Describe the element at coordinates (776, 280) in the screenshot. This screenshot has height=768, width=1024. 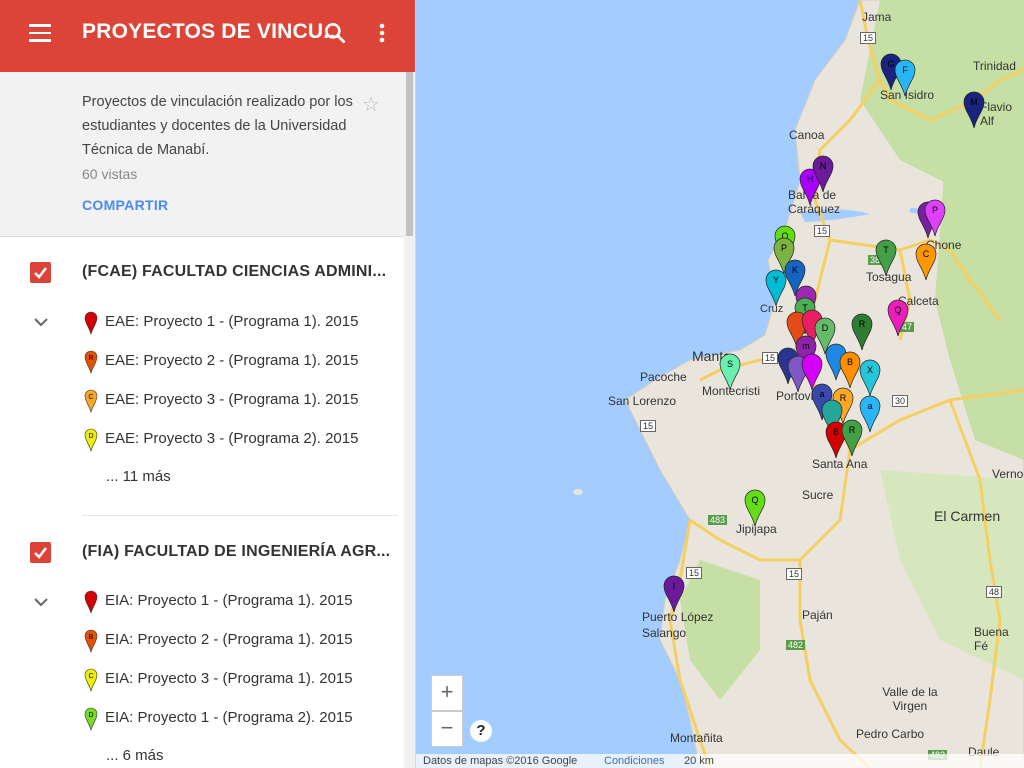
I see `svg-text: Y` at that location.